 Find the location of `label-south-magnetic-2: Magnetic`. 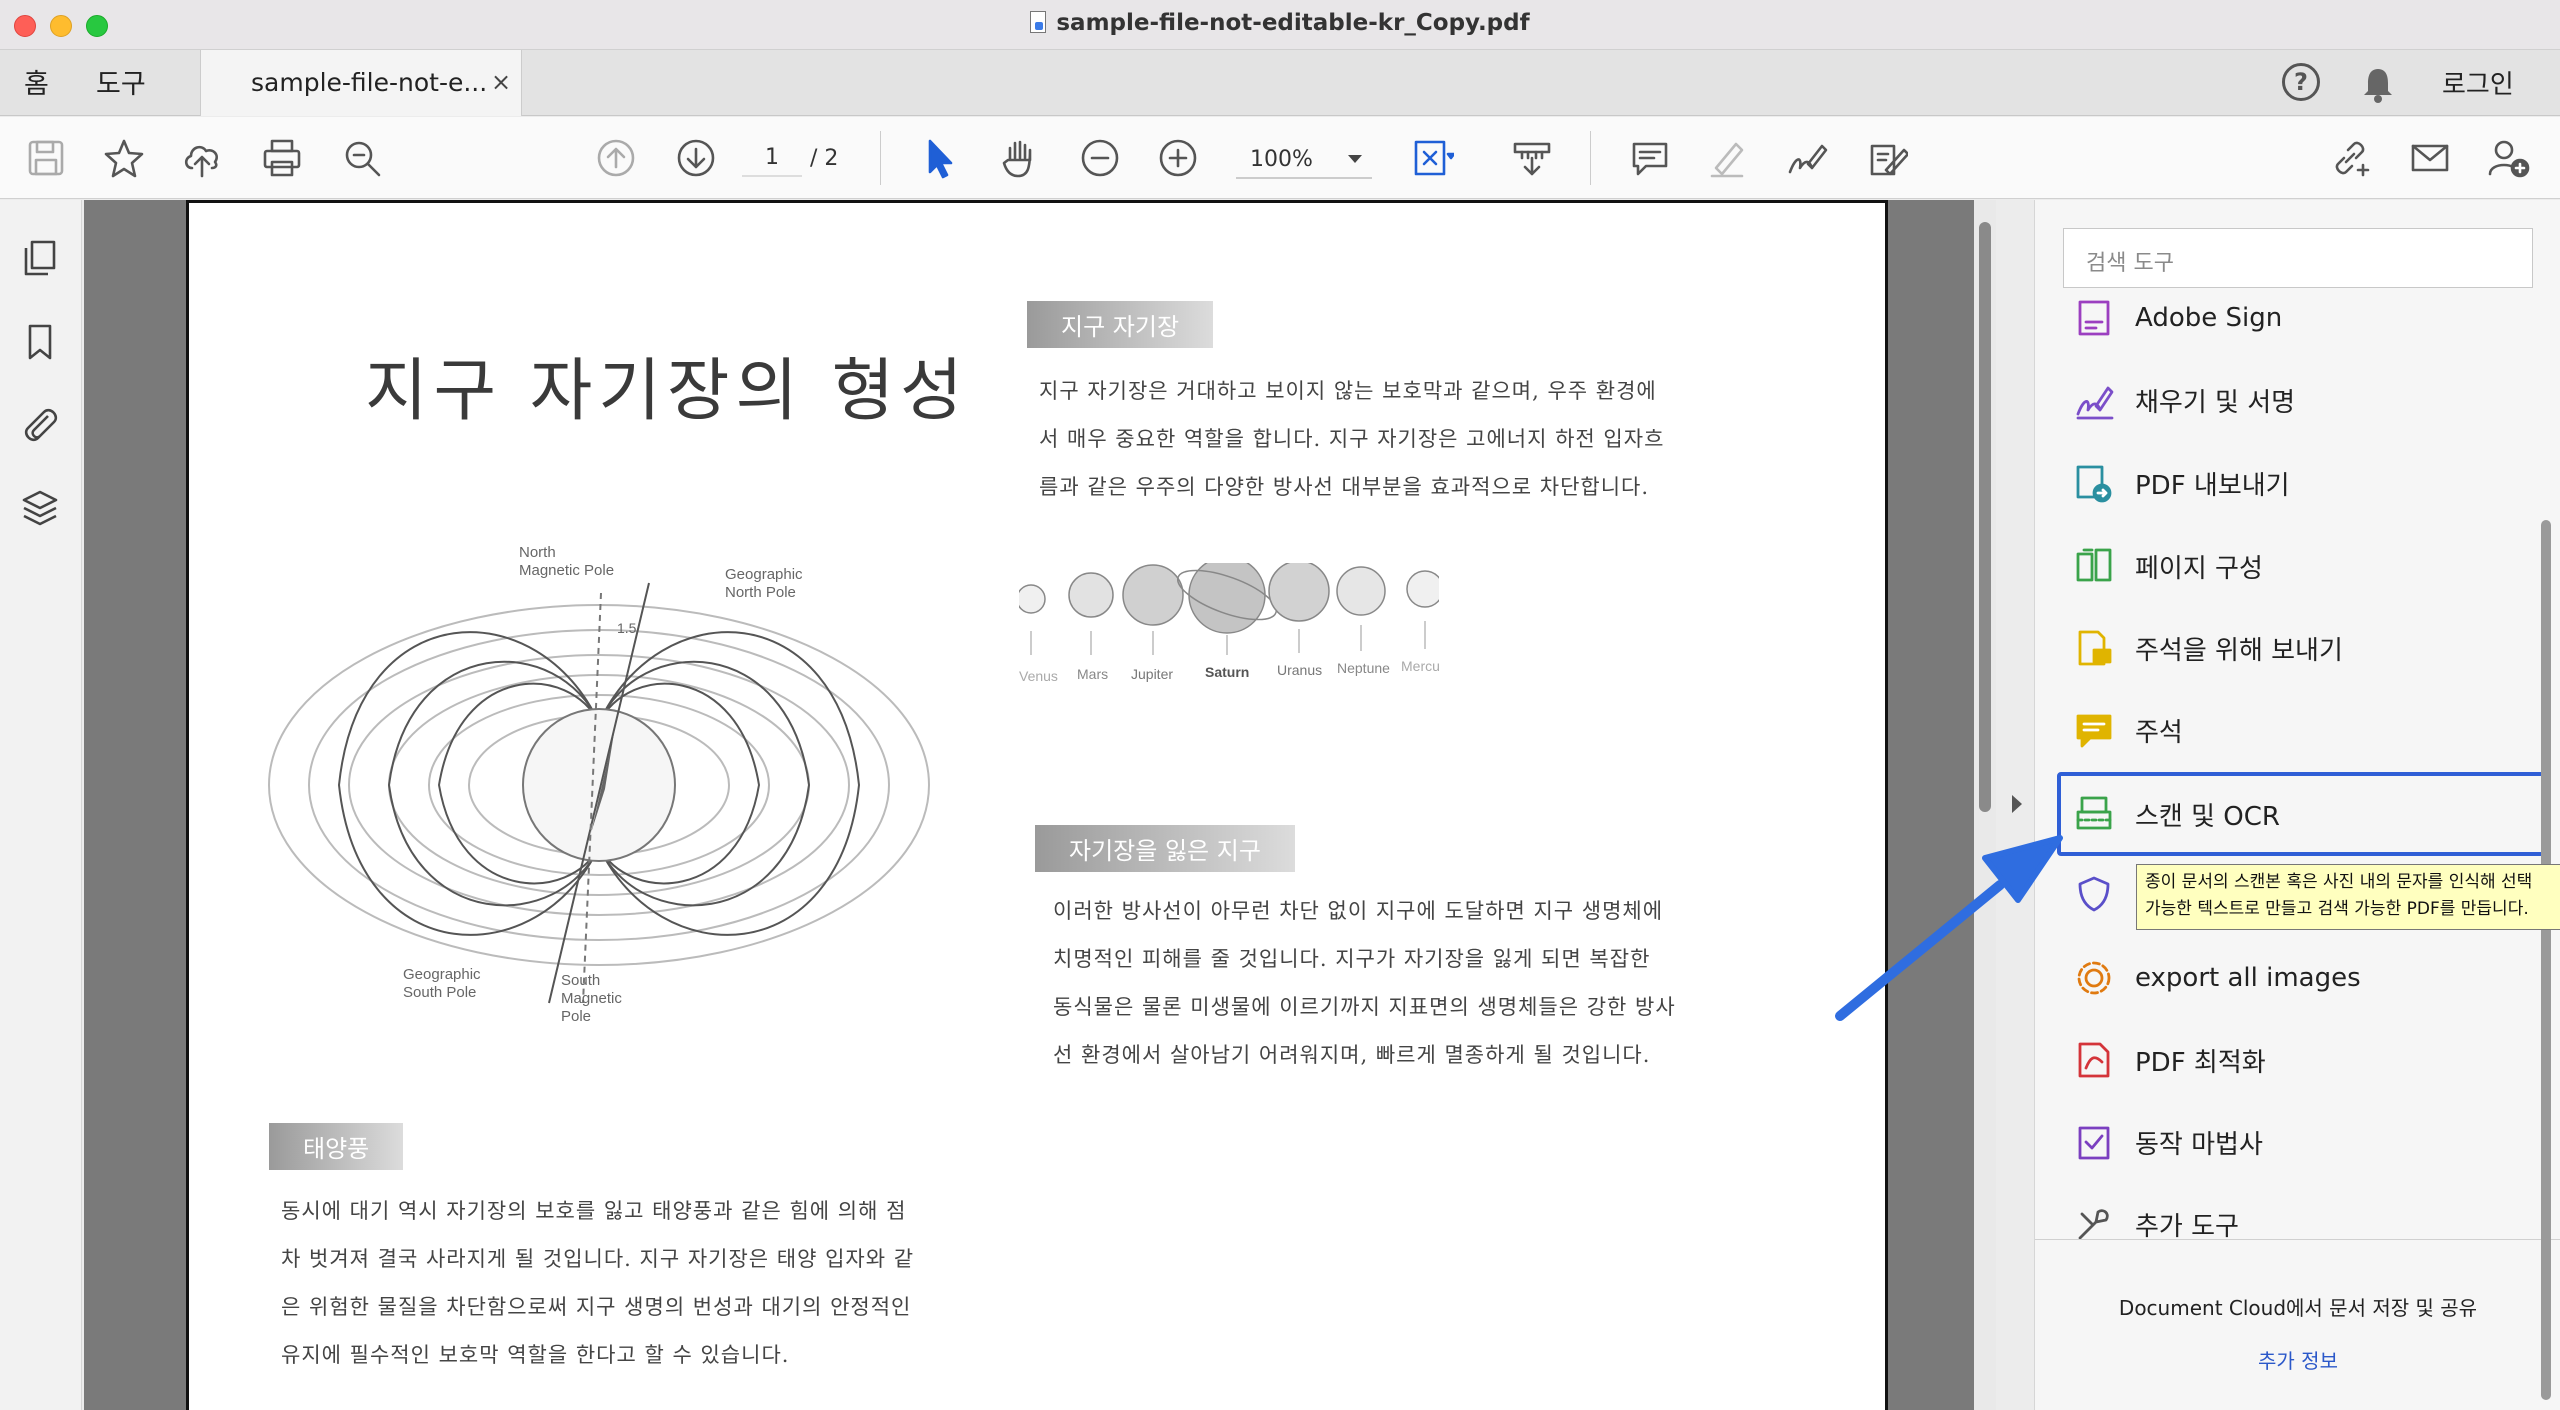

label-south-magnetic-2: Magnetic is located at coordinates (591, 998).